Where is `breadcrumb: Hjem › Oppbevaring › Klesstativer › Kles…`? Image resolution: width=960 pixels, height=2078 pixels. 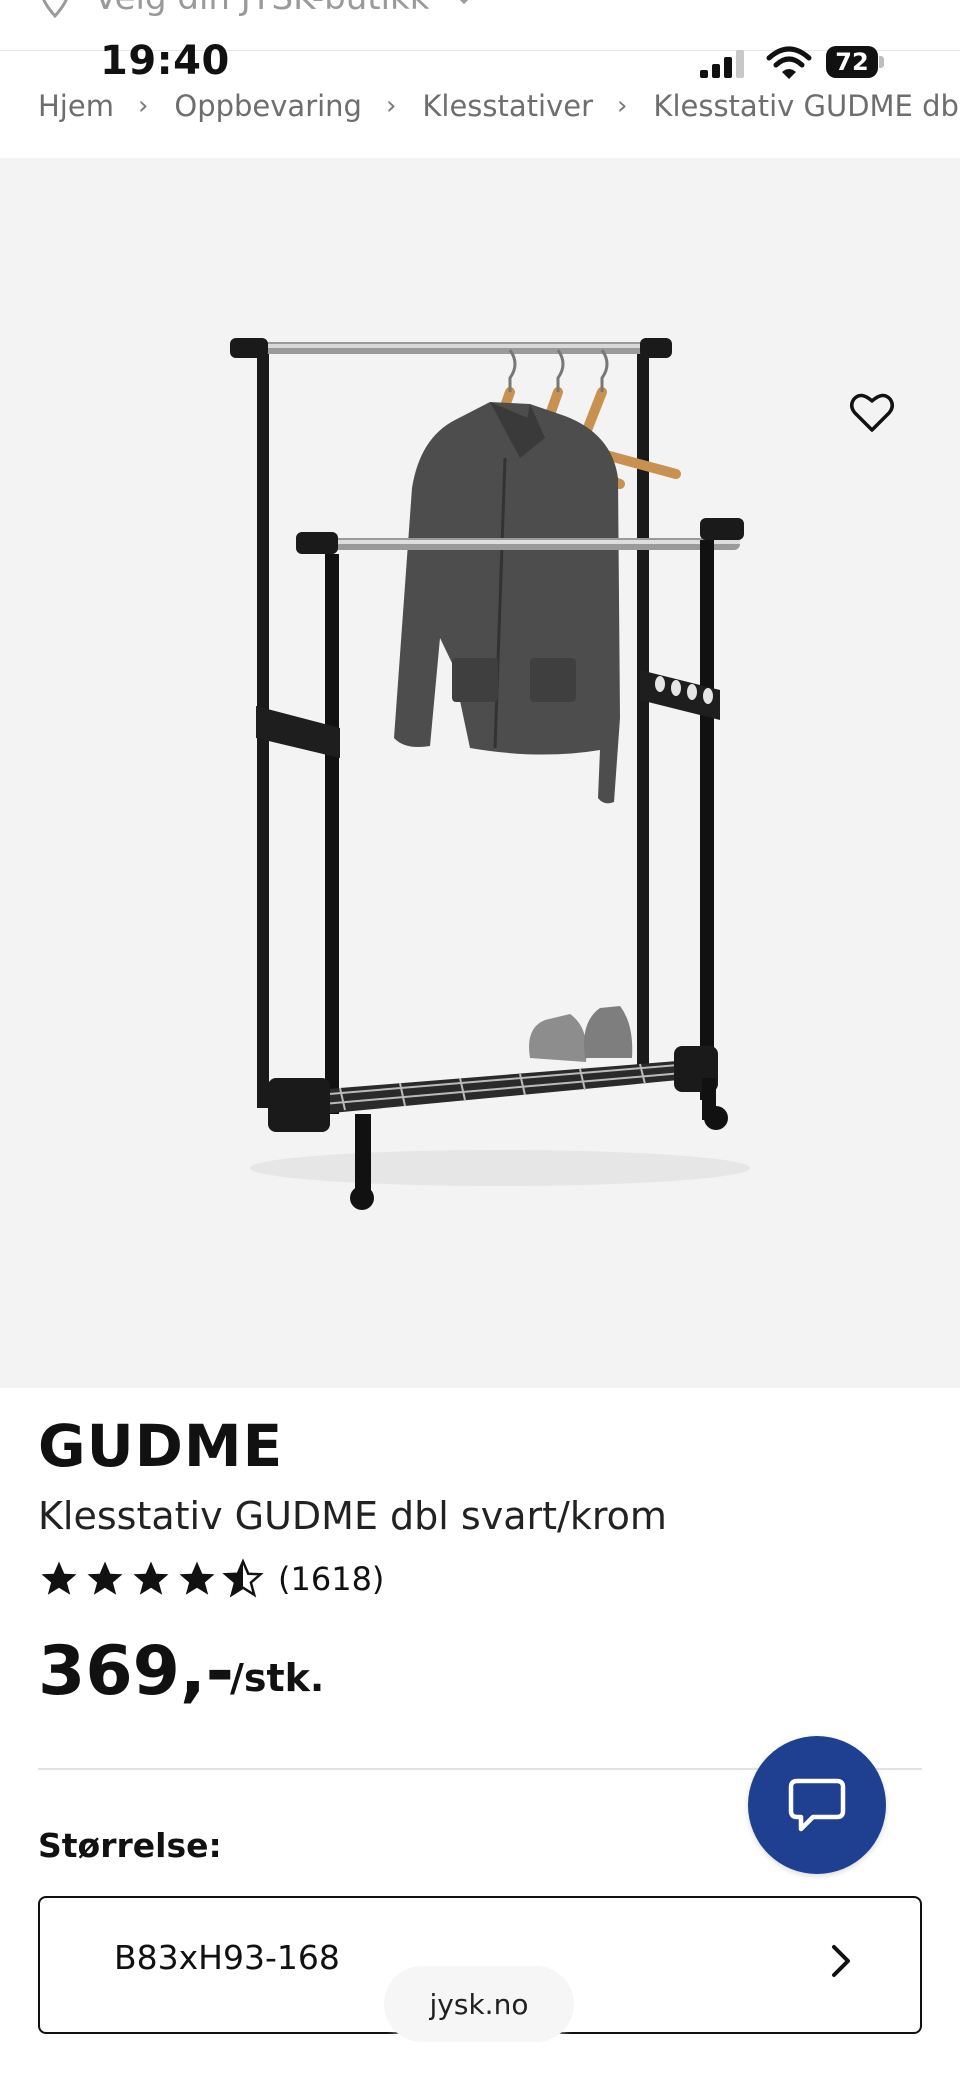
breadcrumb: Hjem › Oppbevaring › Klesstativer › Kles… is located at coordinates (499, 106).